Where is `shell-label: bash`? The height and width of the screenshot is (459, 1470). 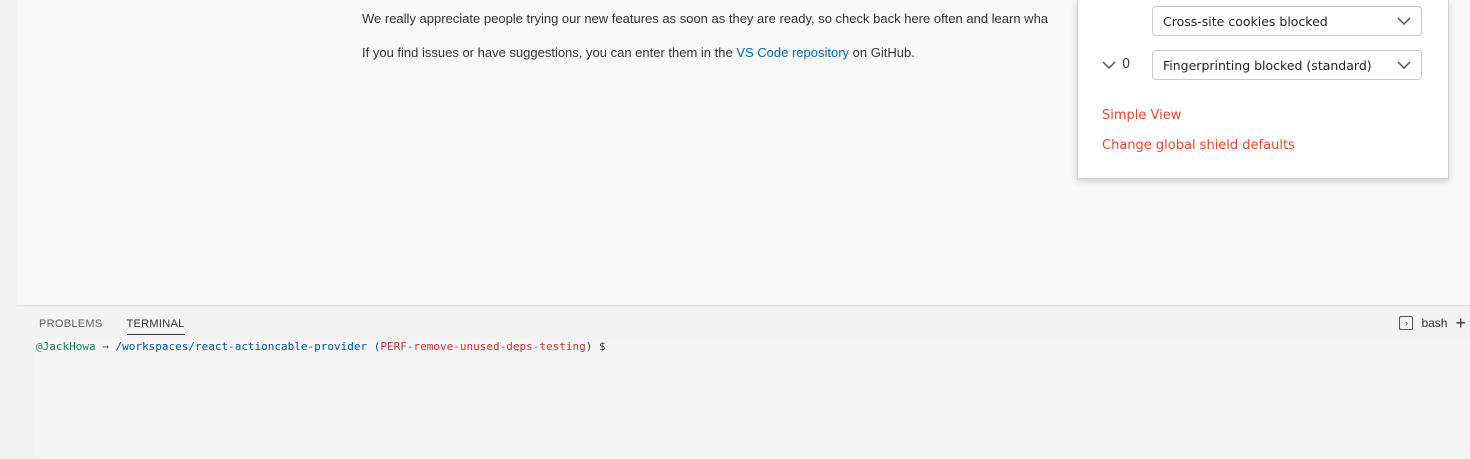 shell-label: bash is located at coordinates (1434, 323).